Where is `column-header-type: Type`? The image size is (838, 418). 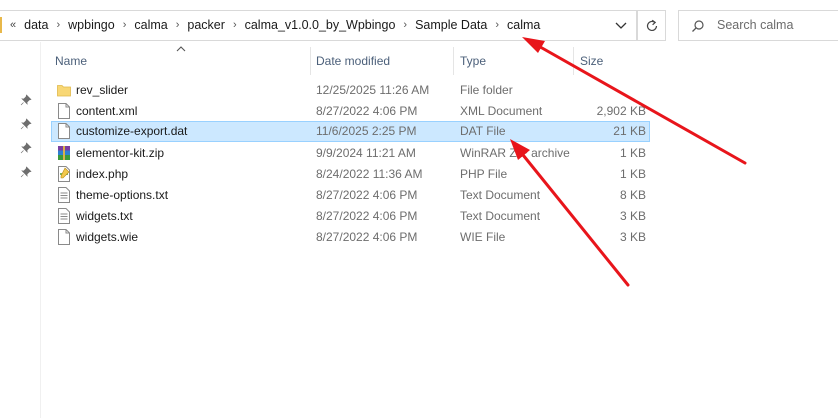 column-header-type: Type is located at coordinates (513, 61).